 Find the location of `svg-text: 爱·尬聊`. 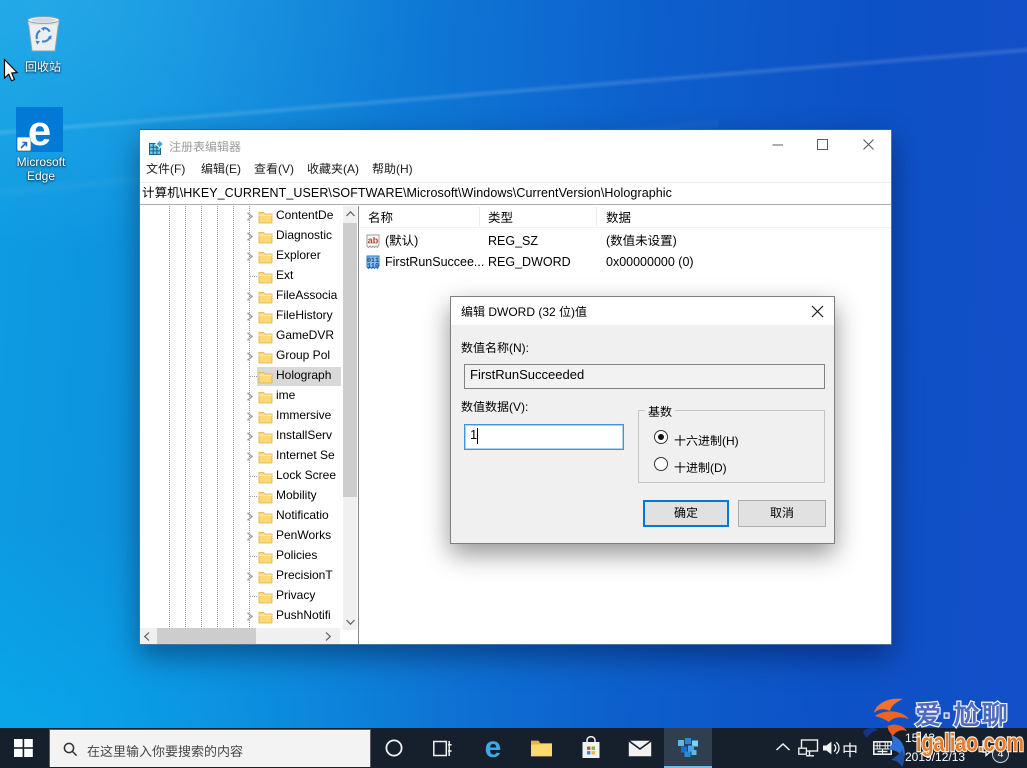

svg-text: 爱·尬聊 is located at coordinates (962, 713).